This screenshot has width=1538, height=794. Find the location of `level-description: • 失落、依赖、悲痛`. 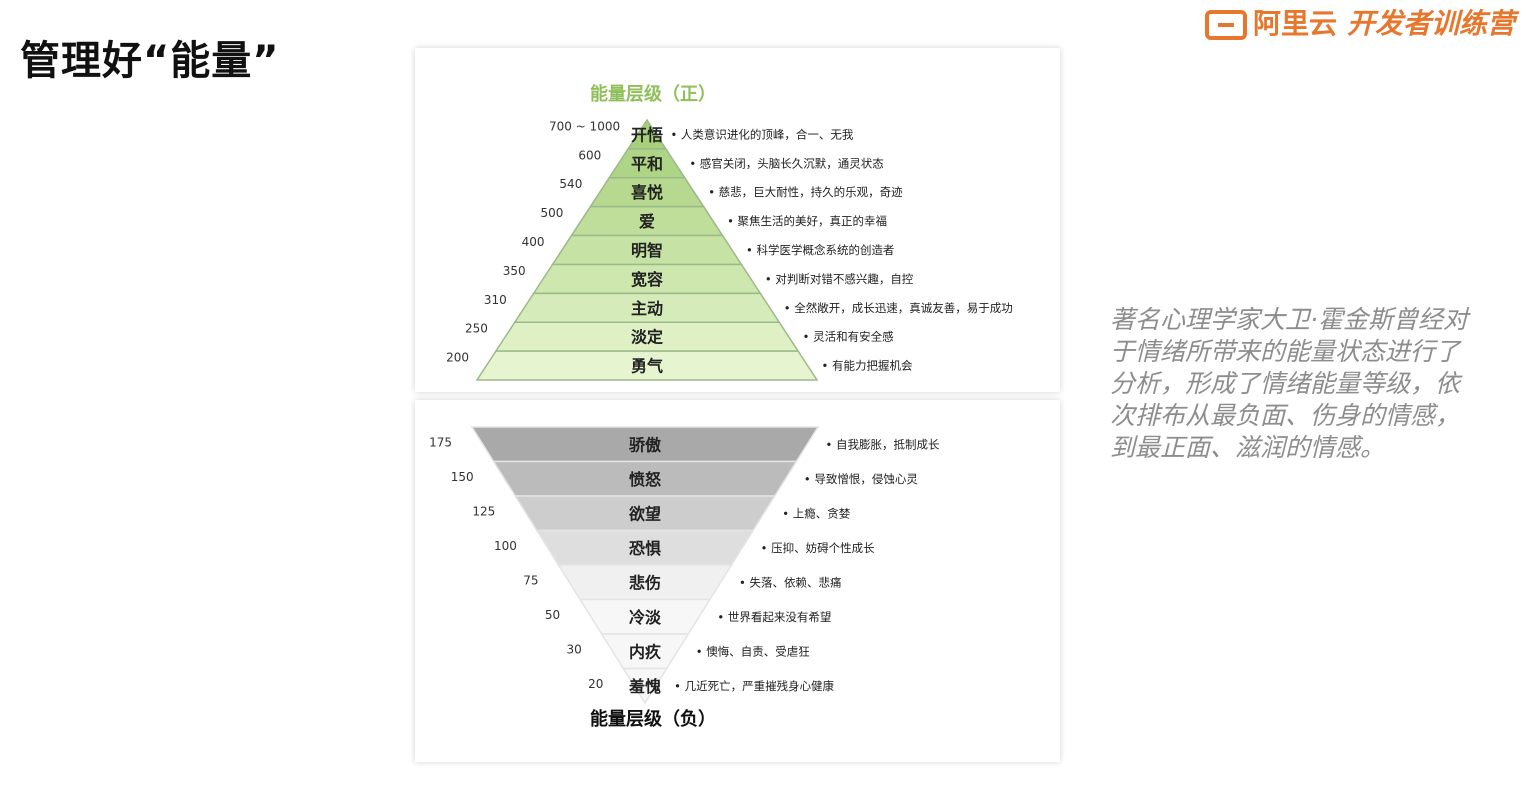

level-description: • 失落、依赖、悲痛 is located at coordinates (790, 582).